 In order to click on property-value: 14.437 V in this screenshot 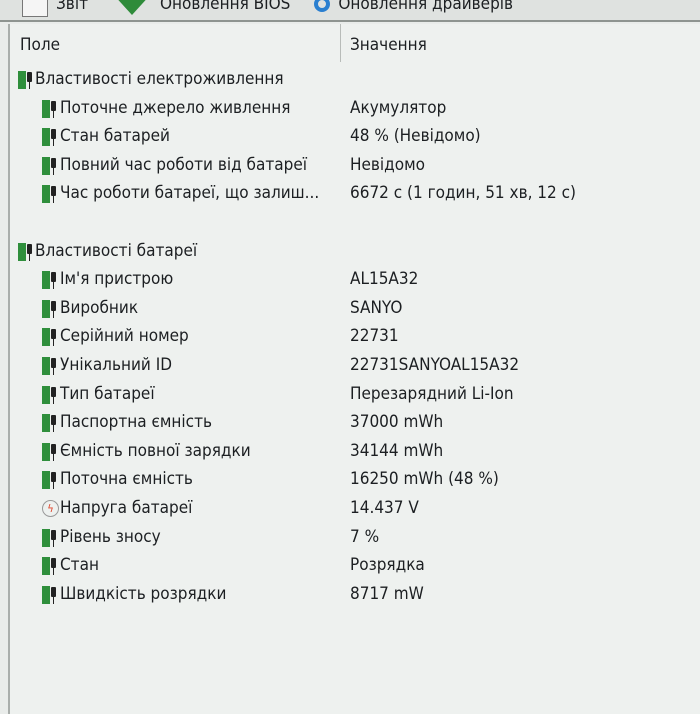, I will do `click(384, 507)`.